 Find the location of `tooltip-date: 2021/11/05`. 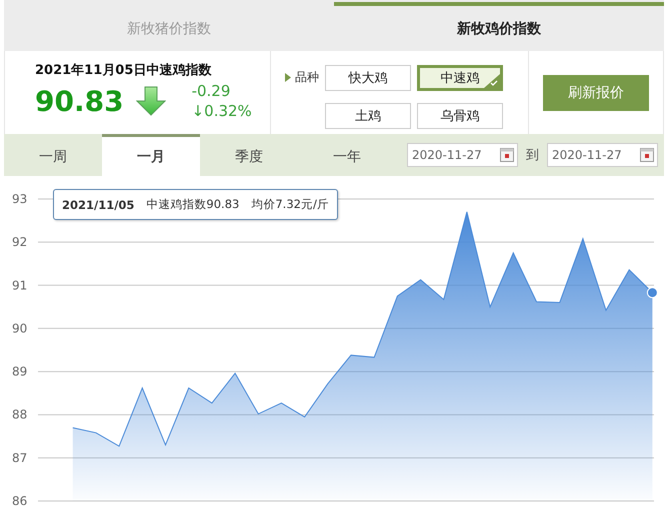

tooltip-date: 2021/11/05 is located at coordinates (98, 205).